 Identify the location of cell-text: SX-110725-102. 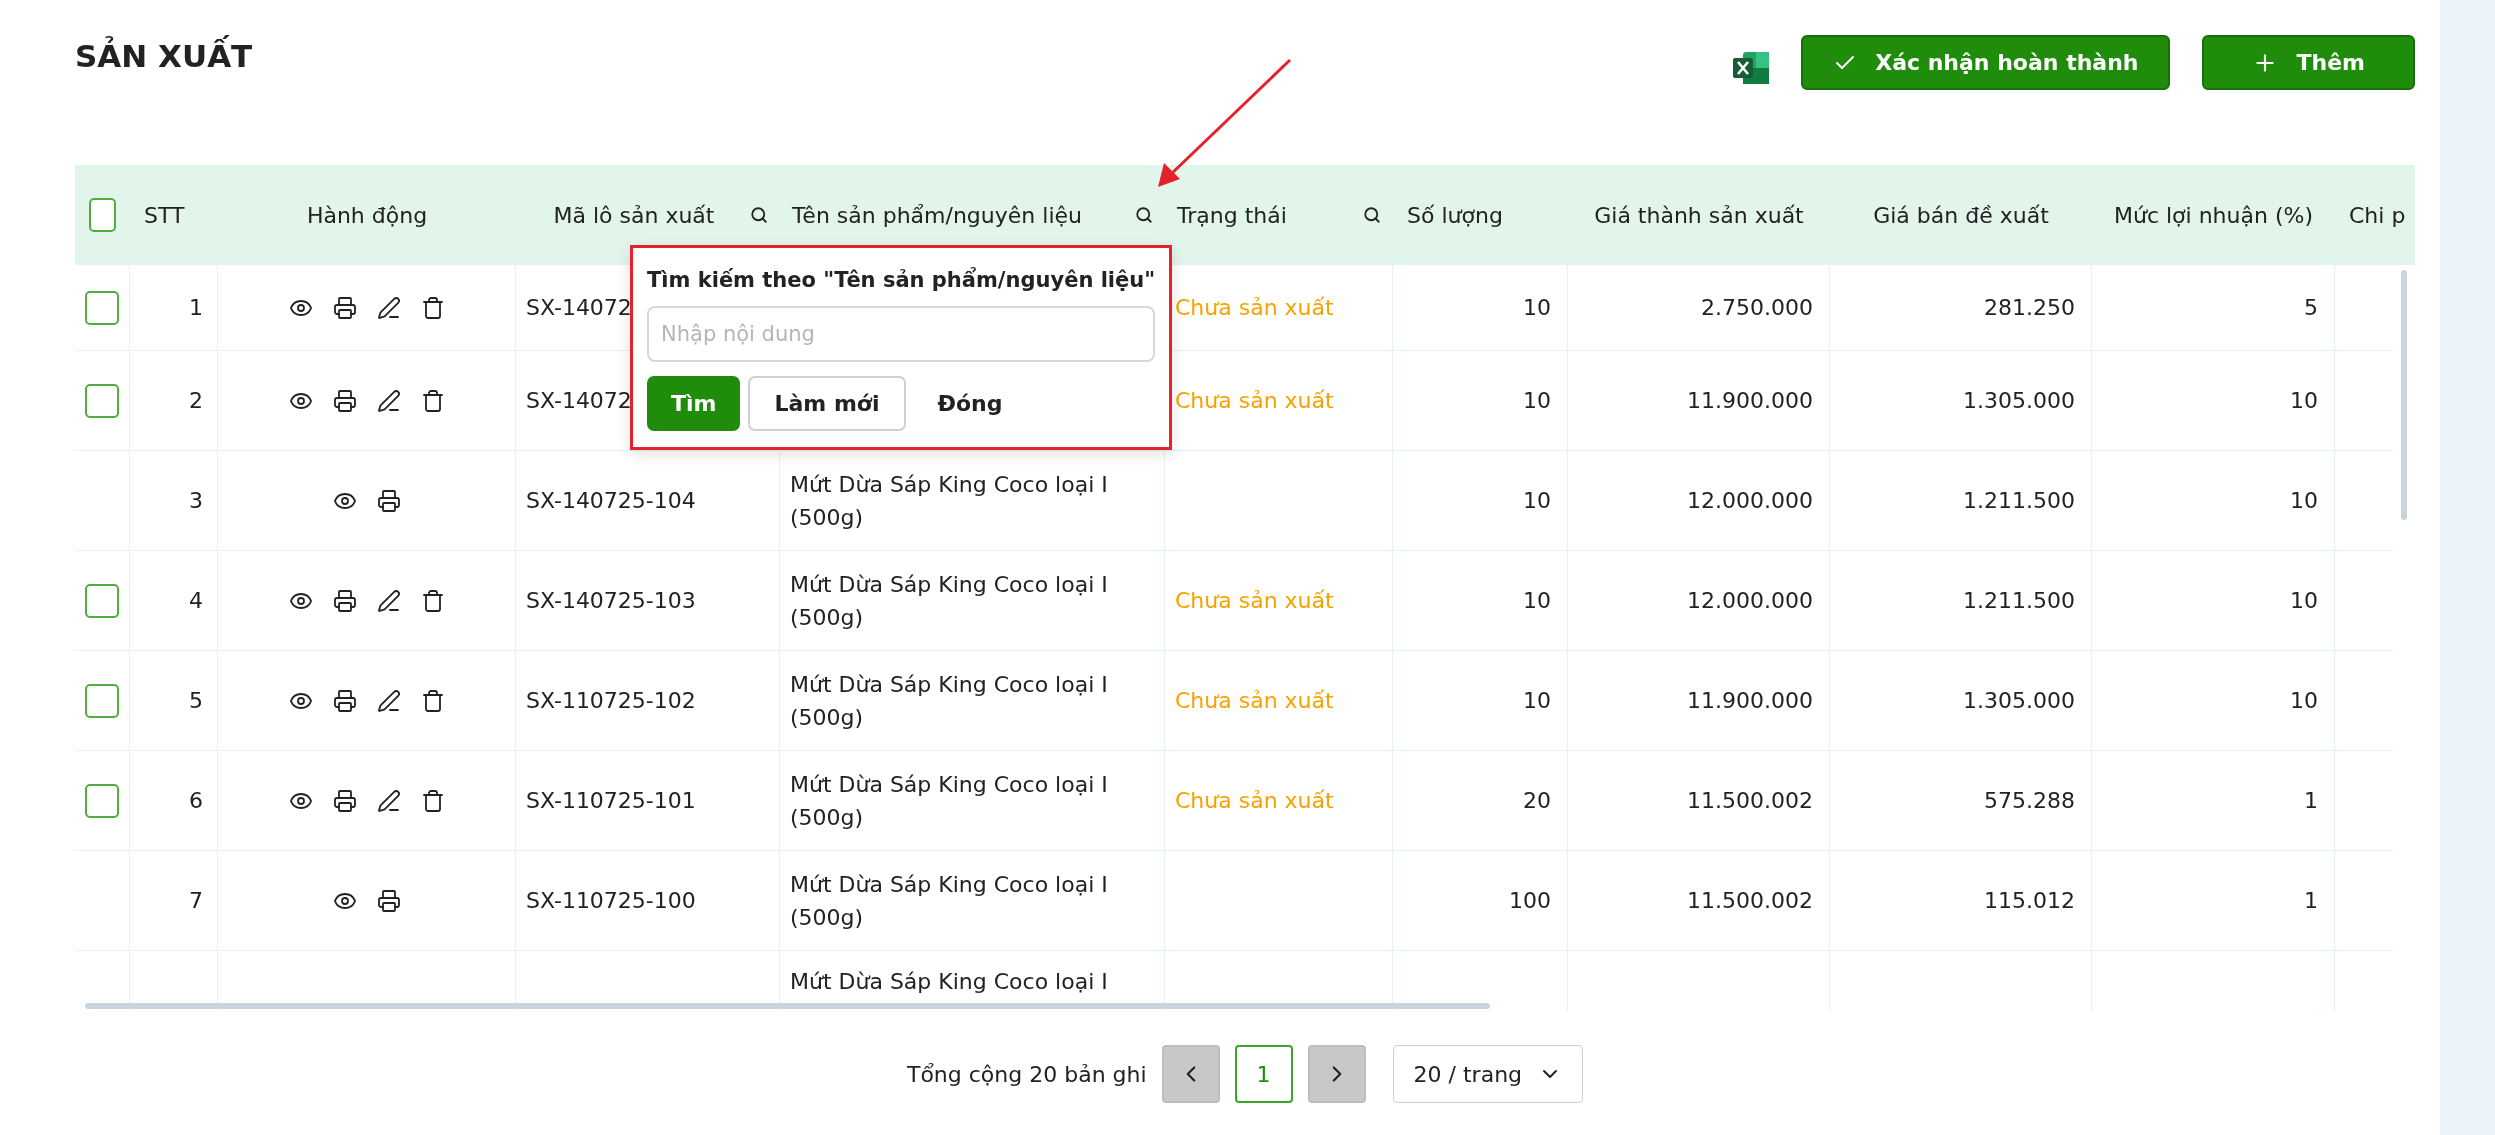
(611, 701).